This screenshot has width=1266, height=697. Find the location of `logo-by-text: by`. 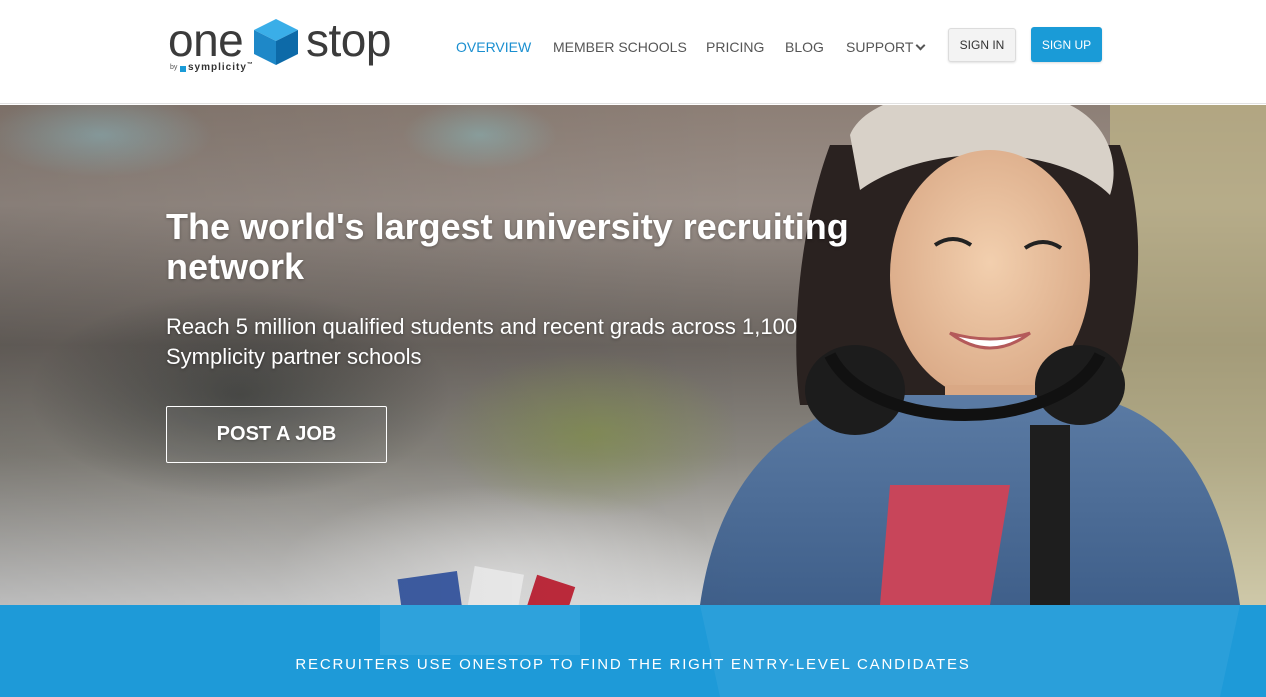

logo-by-text: by is located at coordinates (174, 67).